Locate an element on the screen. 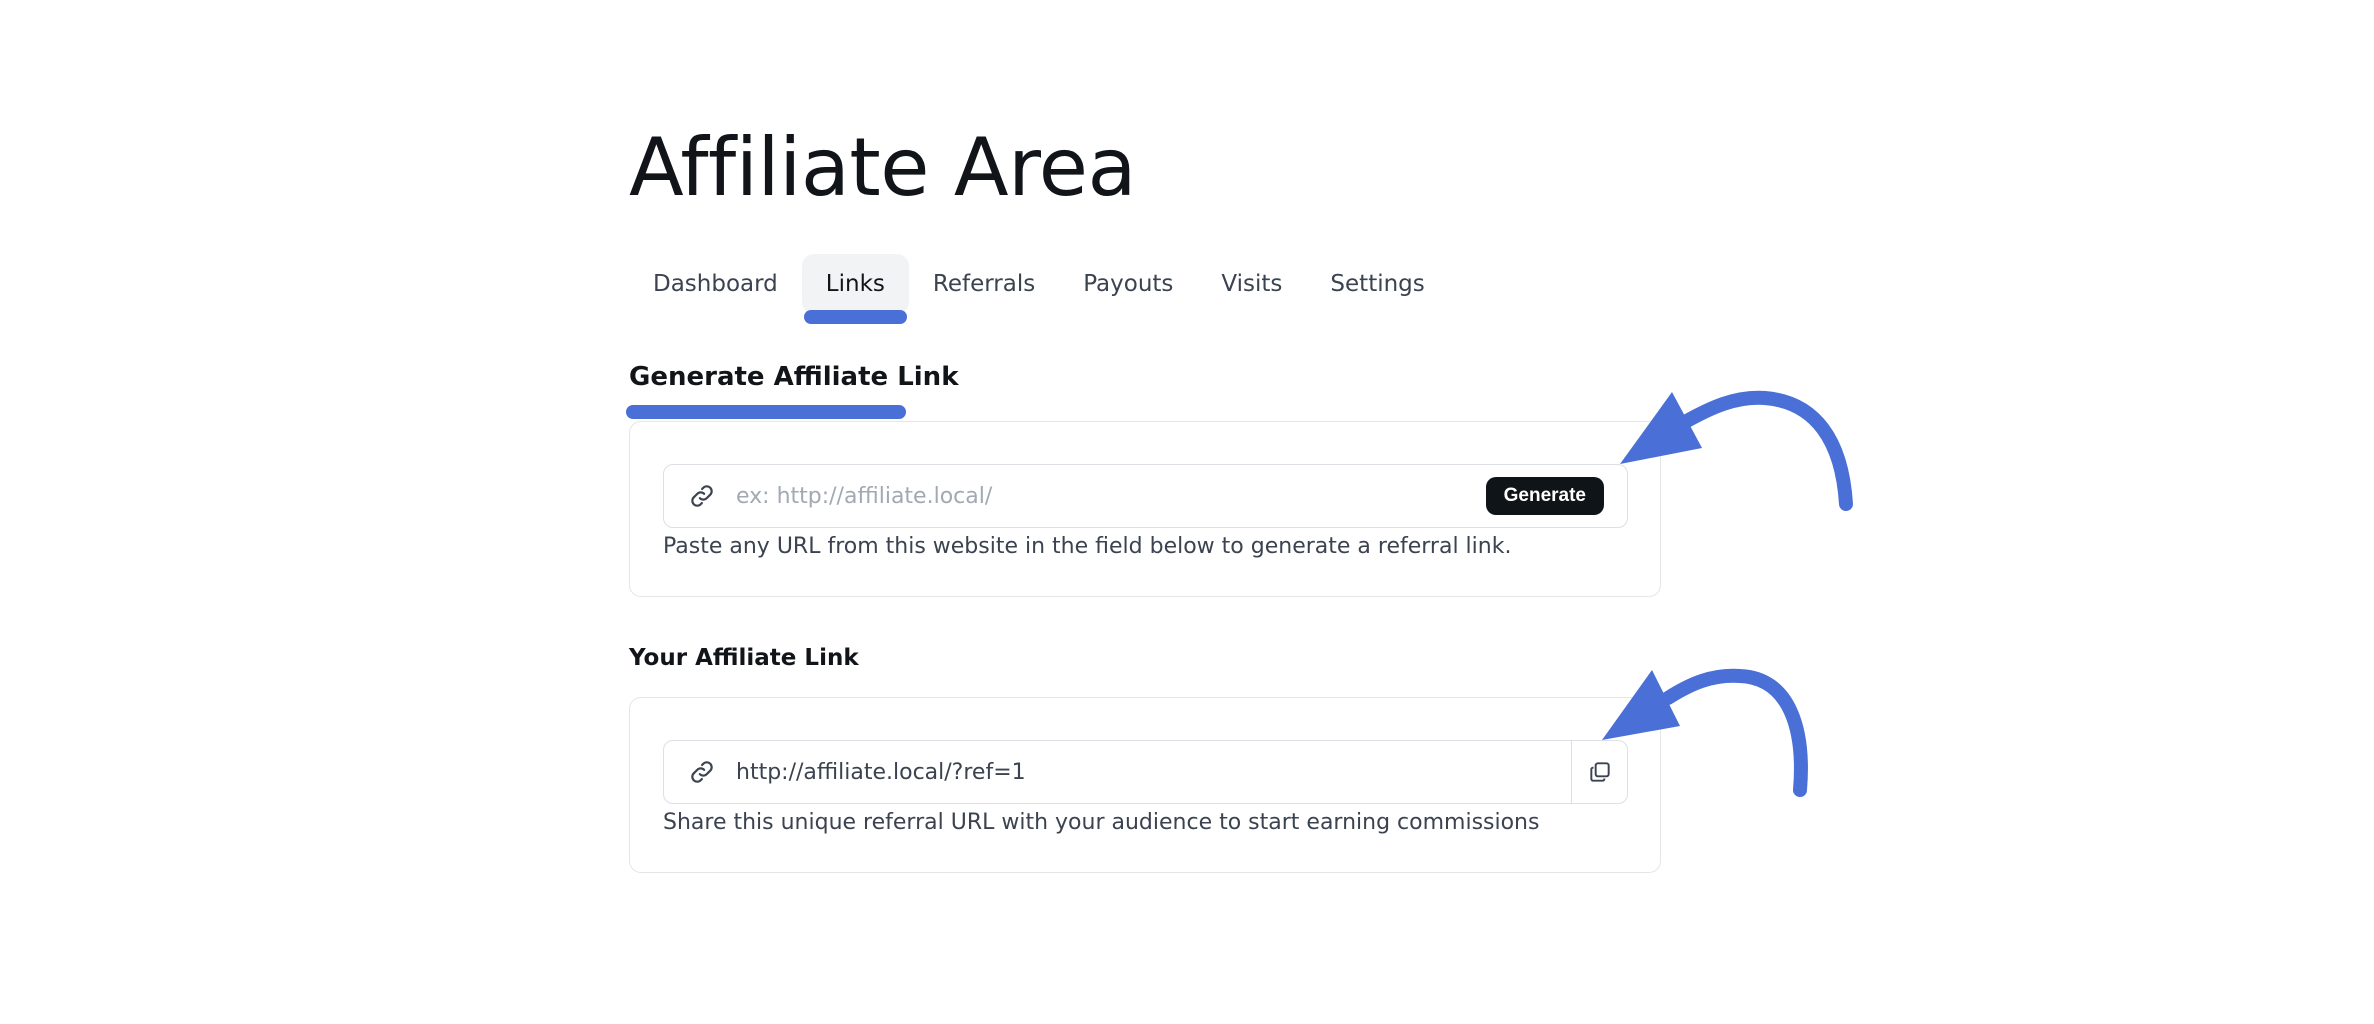 This screenshot has height=1024, width=2374. url-input is located at coordinates (1111, 496).